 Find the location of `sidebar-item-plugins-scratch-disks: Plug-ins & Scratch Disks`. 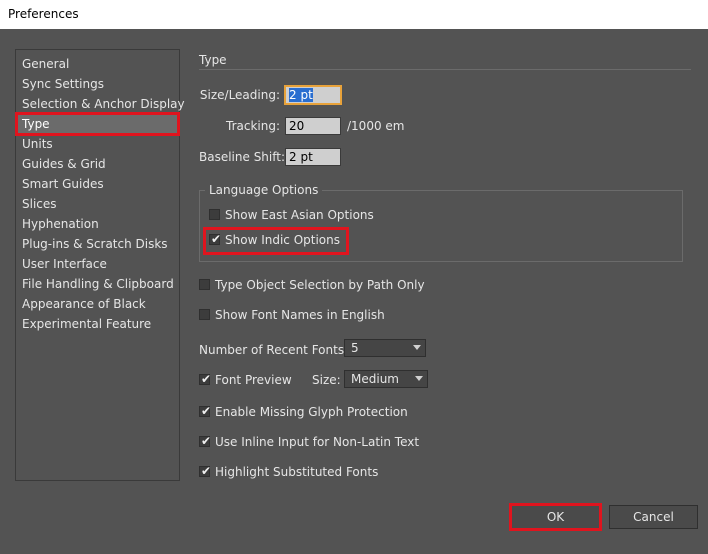

sidebar-item-plugins-scratch-disks: Plug-ins & Scratch Disks is located at coordinates (97, 244).